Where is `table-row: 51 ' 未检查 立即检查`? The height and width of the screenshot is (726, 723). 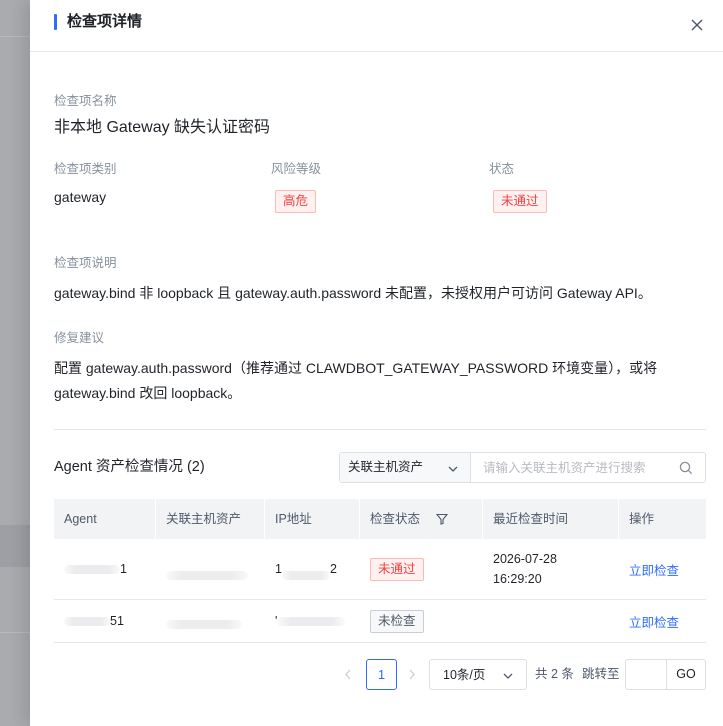
table-row: 51 ' 未检查 立即检查 is located at coordinates (380, 621).